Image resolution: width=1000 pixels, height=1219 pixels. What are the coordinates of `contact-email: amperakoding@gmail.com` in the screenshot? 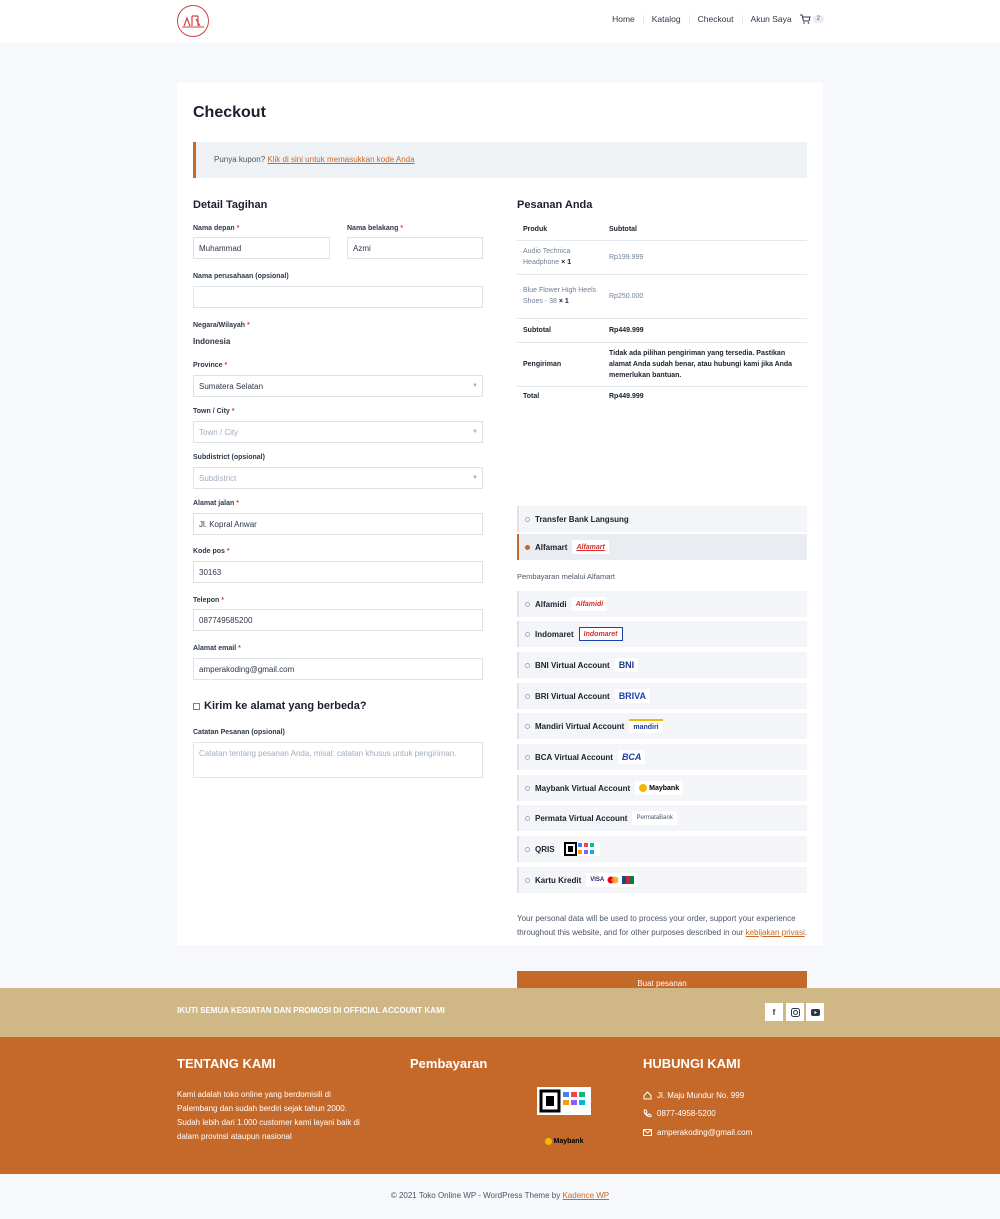 It's located at (697, 1132).